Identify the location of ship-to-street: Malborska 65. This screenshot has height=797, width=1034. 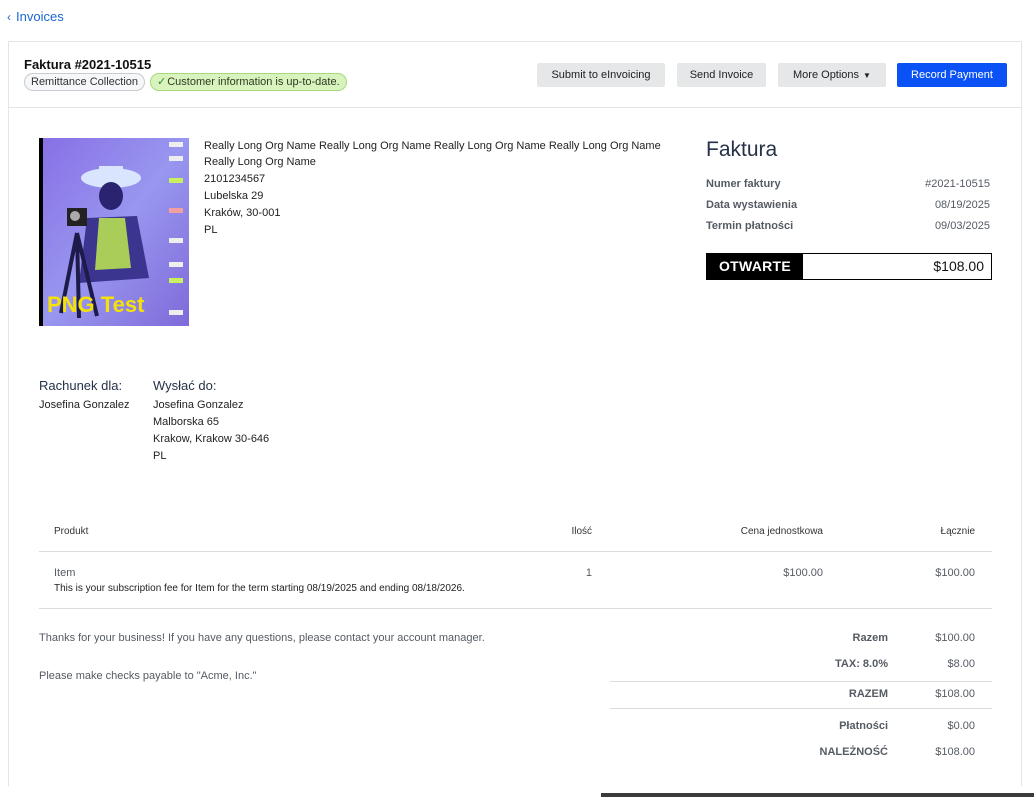
(186, 422).